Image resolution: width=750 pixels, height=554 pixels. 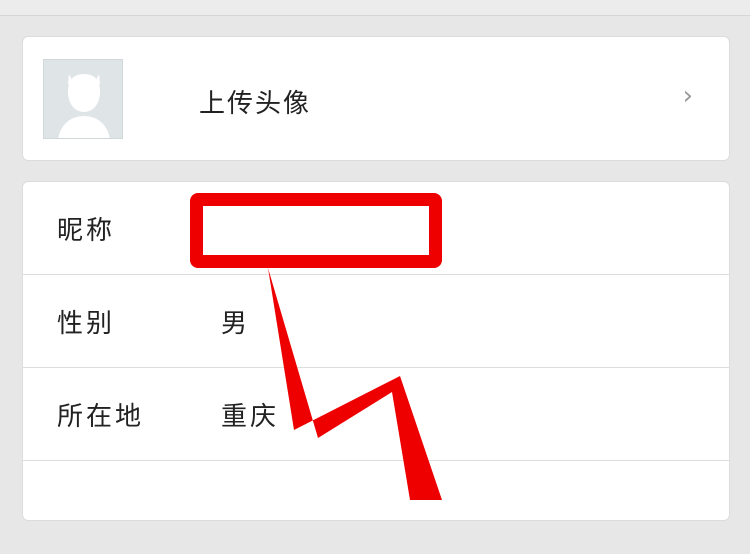 I want to click on default-avatar-icon, so click(x=83, y=99).